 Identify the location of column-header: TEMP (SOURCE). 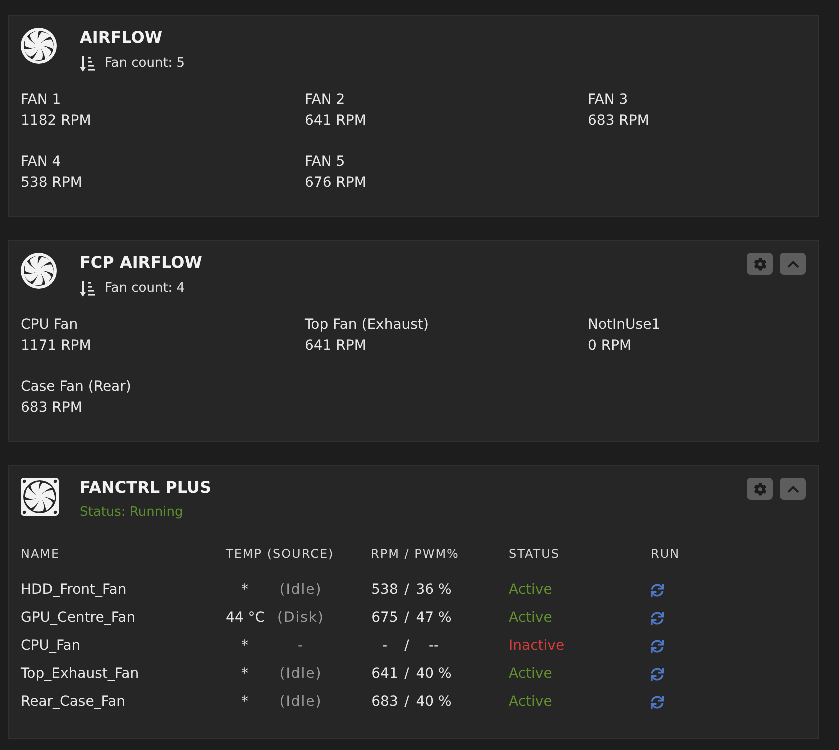
(280, 554).